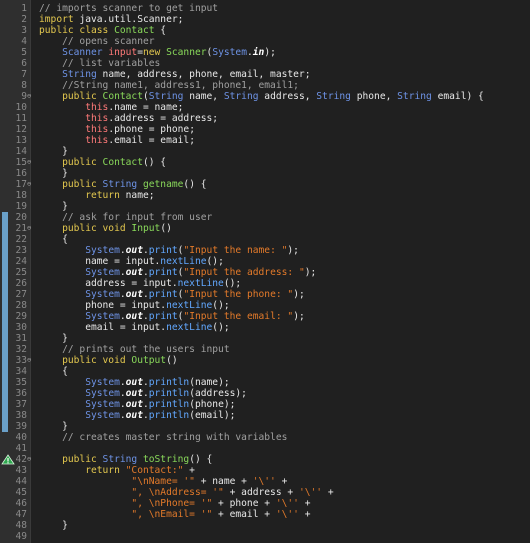  What do you see at coordinates (238, 316) in the screenshot?
I see `code-token: "Input the email: "` at bounding box center [238, 316].